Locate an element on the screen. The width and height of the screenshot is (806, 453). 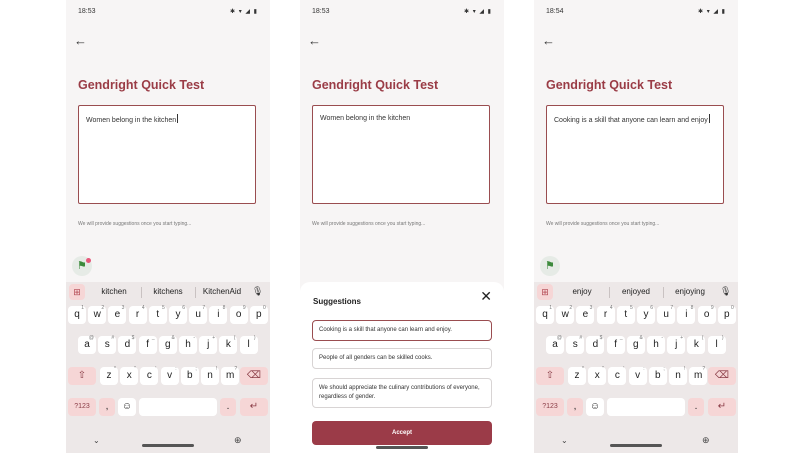
suggestion-word: kitchens is located at coordinates (168, 291).